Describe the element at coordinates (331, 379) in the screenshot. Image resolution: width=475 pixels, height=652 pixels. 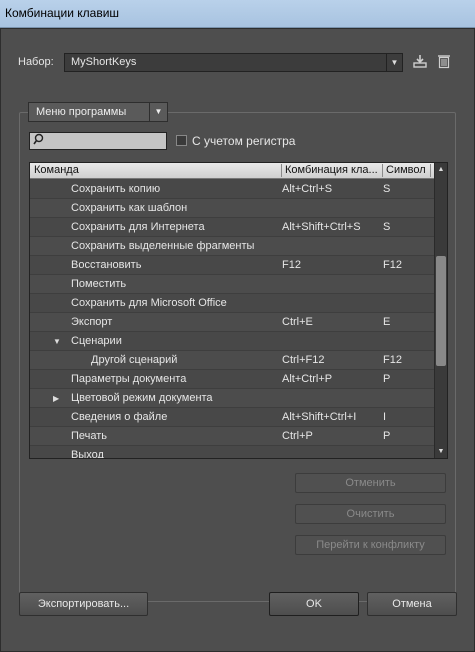
I see `shortcut-cell: Alt+Ctrl+P` at that location.